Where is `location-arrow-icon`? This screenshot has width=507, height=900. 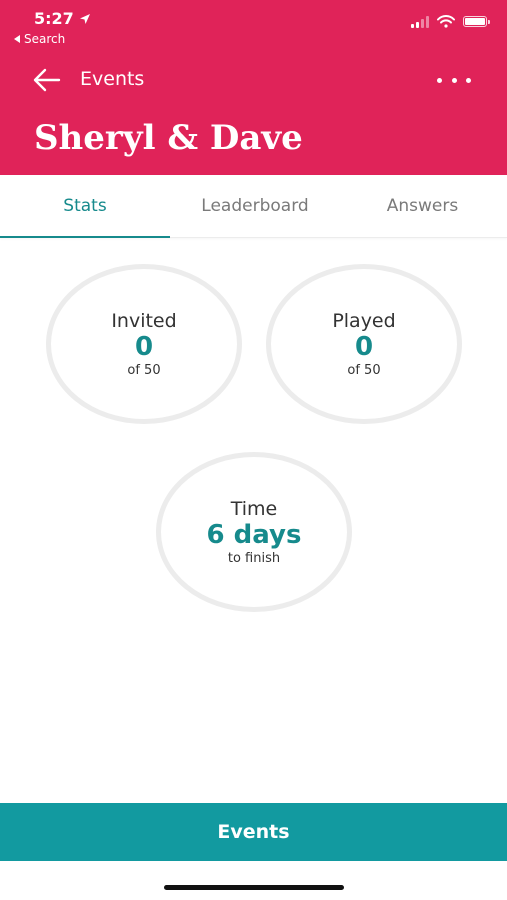
location-arrow-icon is located at coordinates (84, 18).